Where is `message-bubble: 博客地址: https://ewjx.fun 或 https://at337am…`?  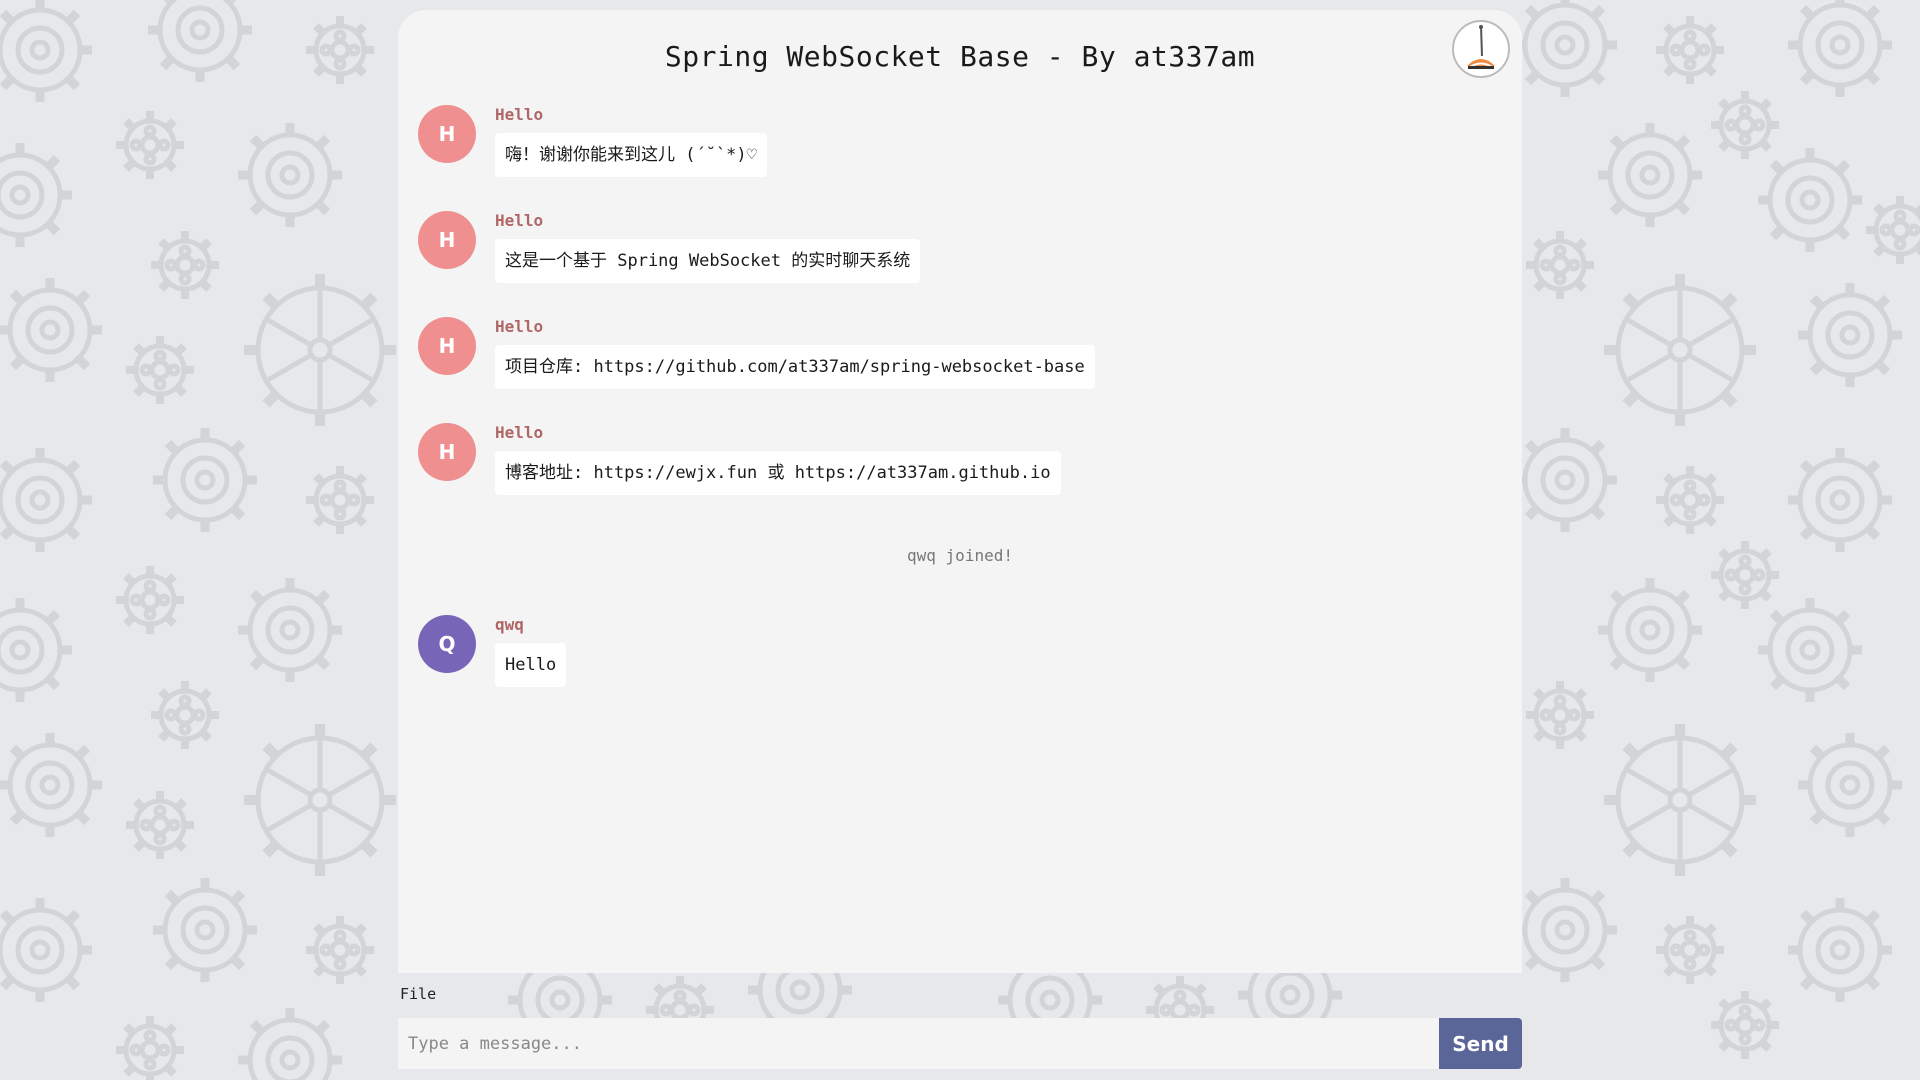
message-bubble: 博客地址: https://ewjx.fun 或 https://at337am… is located at coordinates (778, 473).